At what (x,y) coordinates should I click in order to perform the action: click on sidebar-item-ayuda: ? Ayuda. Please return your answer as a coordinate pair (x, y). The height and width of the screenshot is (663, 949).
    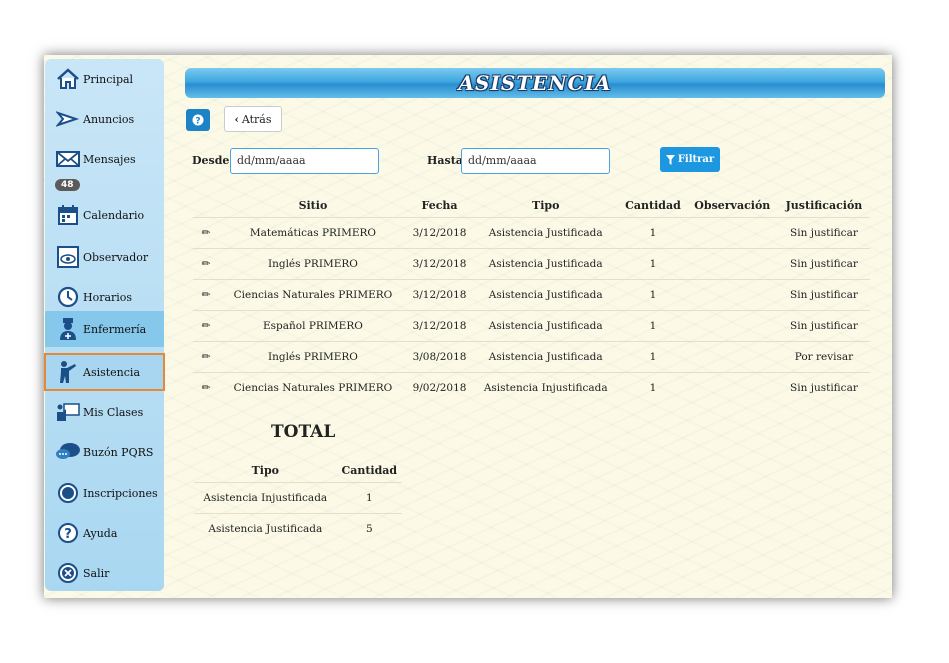
    Looking at the image, I should click on (104, 533).